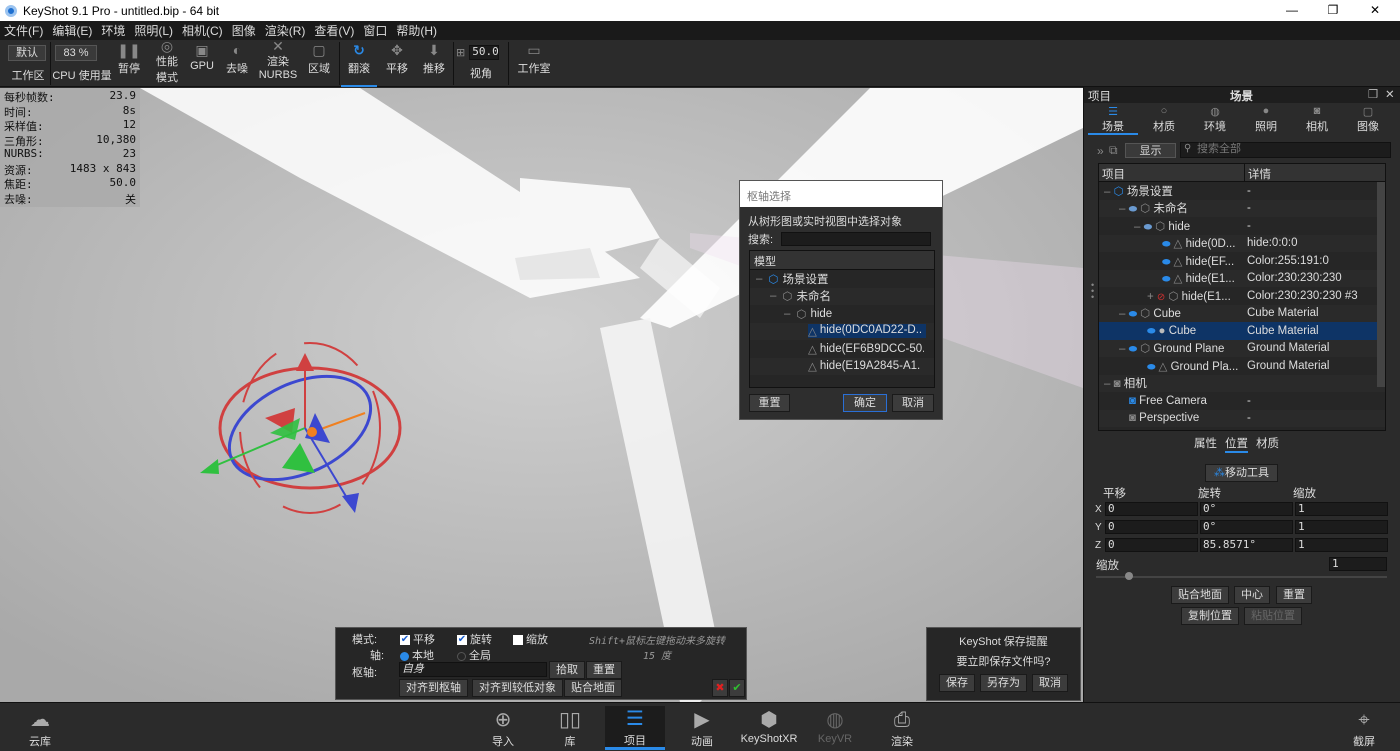 The width and height of the screenshot is (1400, 751). Describe the element at coordinates (1252, 595) in the screenshot. I see `center-button: 中心` at that location.